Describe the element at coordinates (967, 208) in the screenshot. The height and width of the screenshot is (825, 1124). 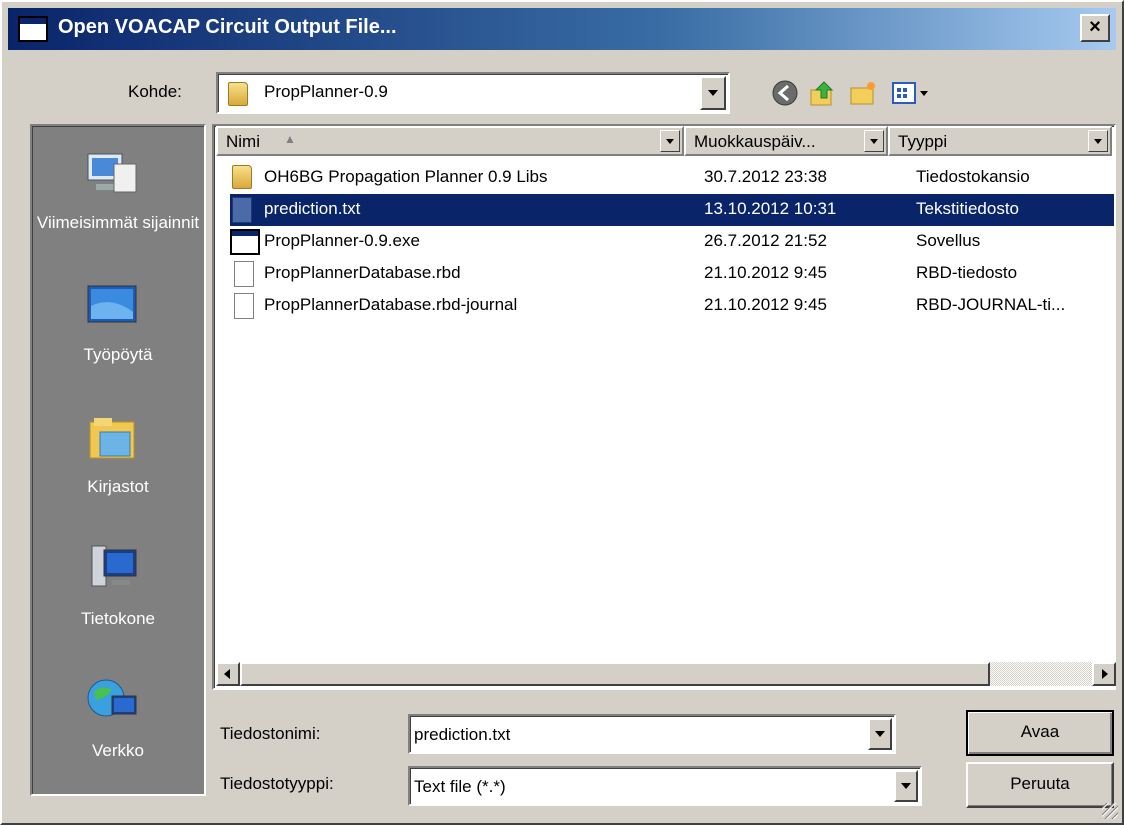
I see `file-type: Tekstitiedosto` at that location.